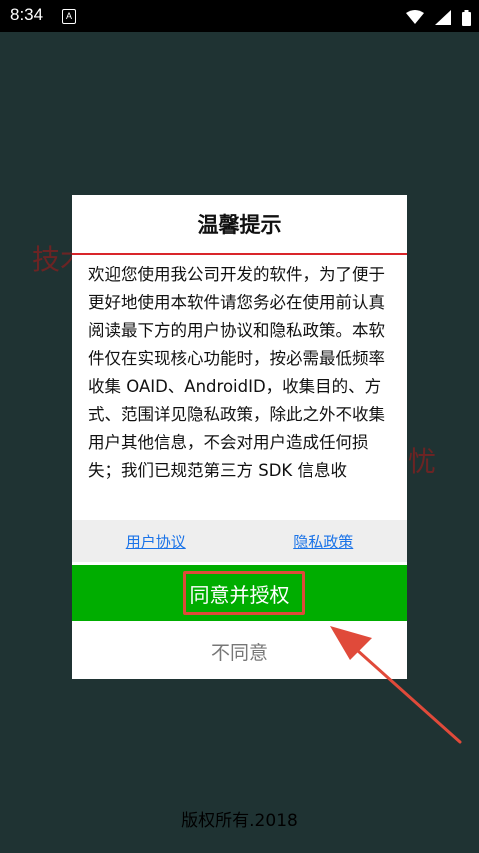 This screenshot has width=479, height=853. I want to click on status-time: 8:34, so click(27, 14).